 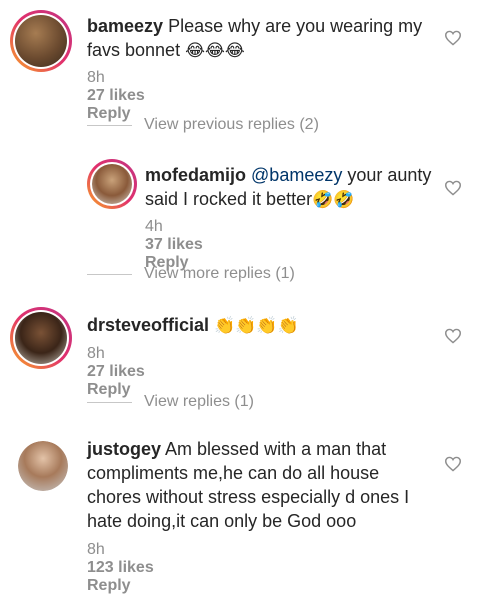 What do you see at coordinates (199, 402) in the screenshot?
I see `view-replies-link: View replies (1)` at bounding box center [199, 402].